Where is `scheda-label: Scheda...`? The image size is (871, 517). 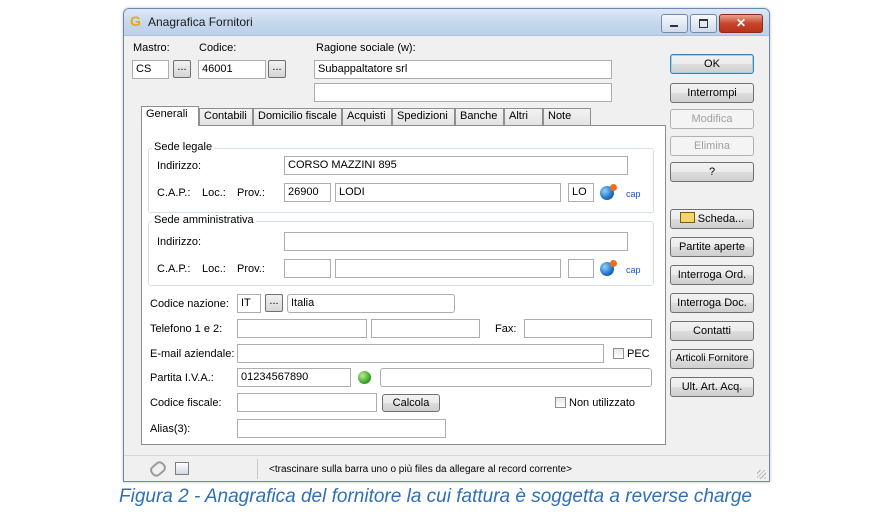
scheda-label: Scheda... is located at coordinates (721, 219).